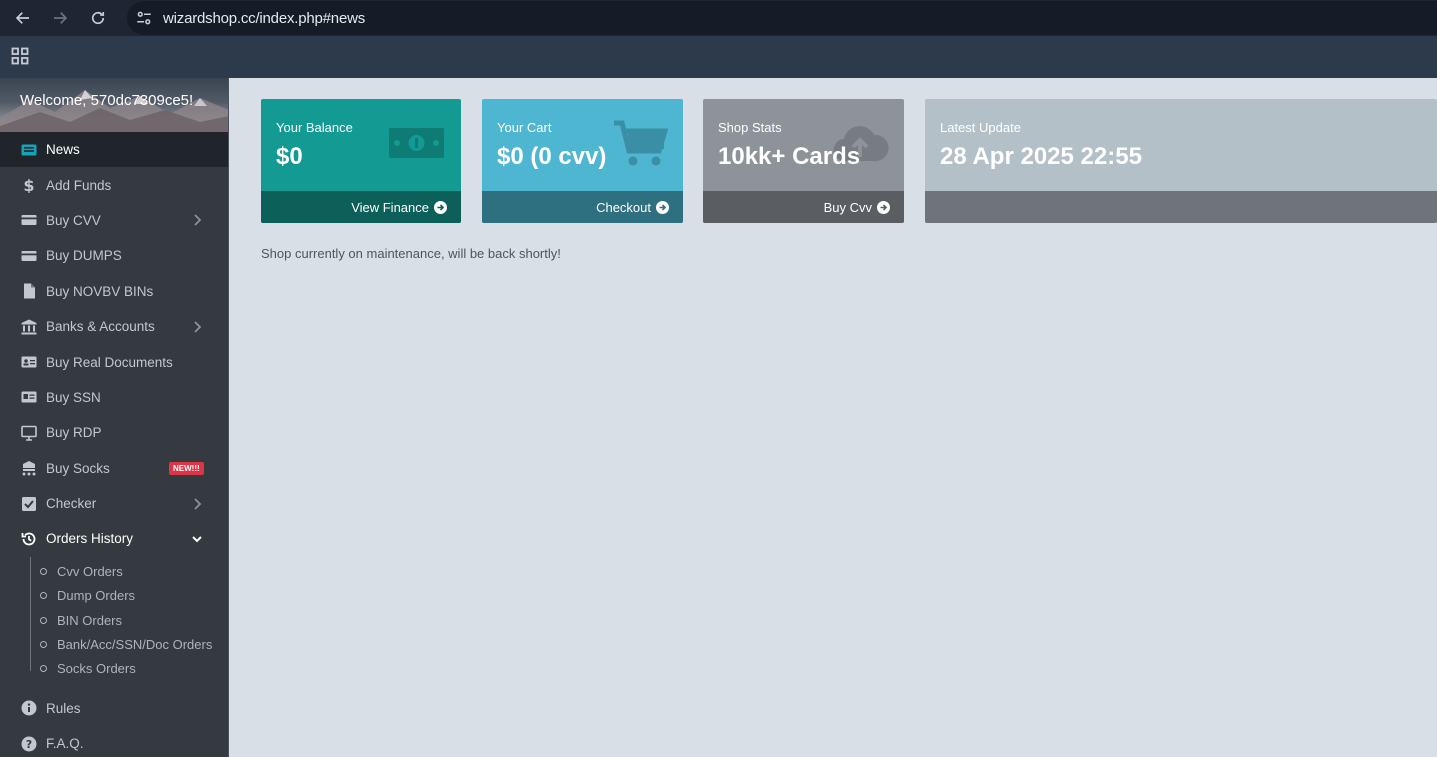 This screenshot has width=1437, height=757. What do you see at coordinates (63, 708) in the screenshot?
I see `sidebar-item-label: Rules` at bounding box center [63, 708].